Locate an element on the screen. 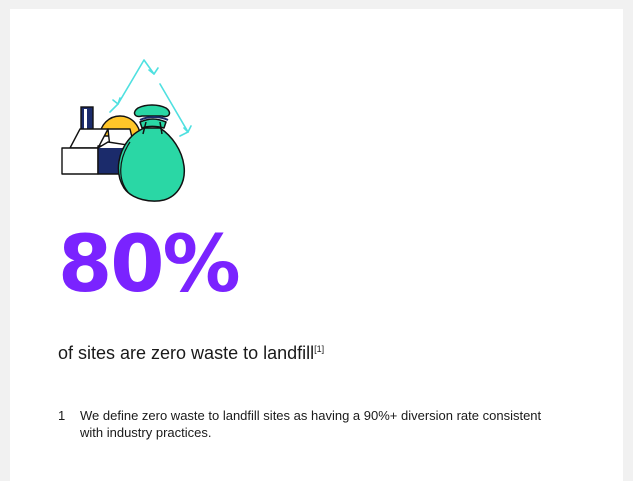 This screenshot has height=481, width=633. footnote-reference: [1] is located at coordinates (319, 349).